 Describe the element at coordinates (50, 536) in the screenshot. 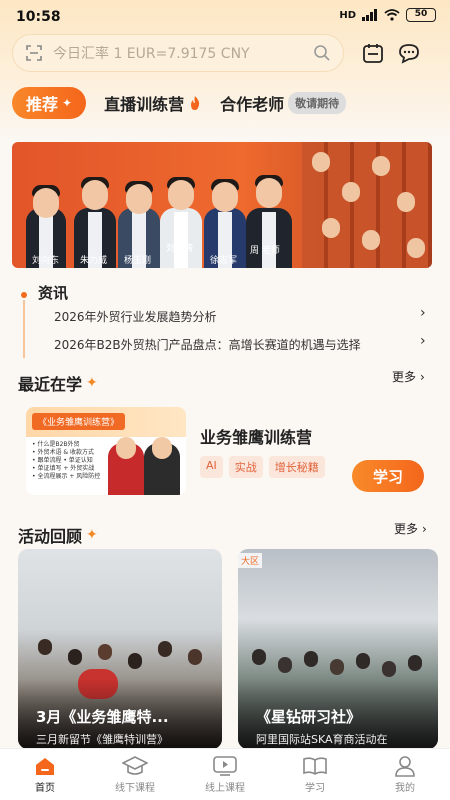

I see `section-title-text: 活动回顾` at that location.